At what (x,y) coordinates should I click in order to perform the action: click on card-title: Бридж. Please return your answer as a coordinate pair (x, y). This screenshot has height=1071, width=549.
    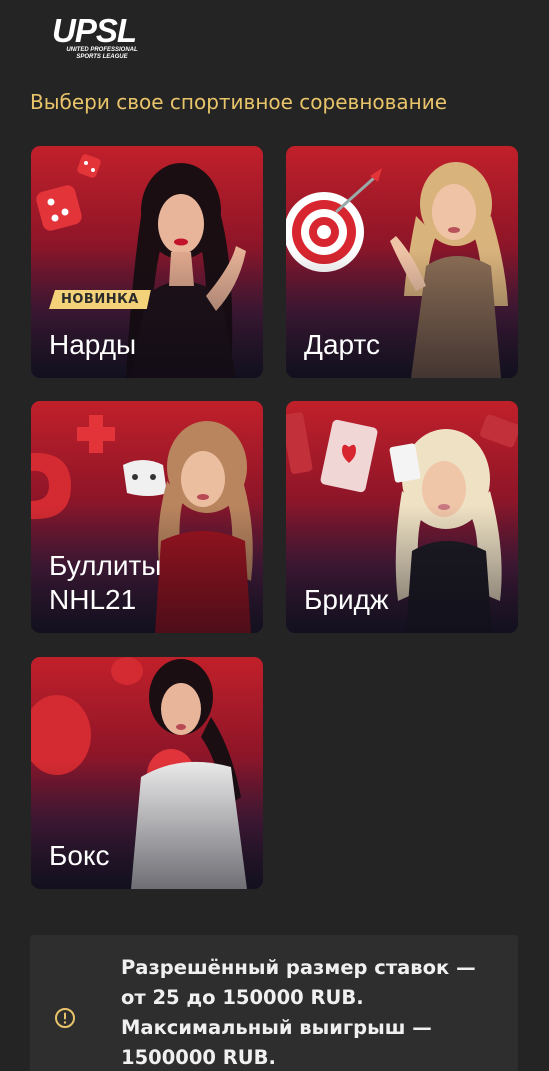
    Looking at the image, I should click on (346, 599).